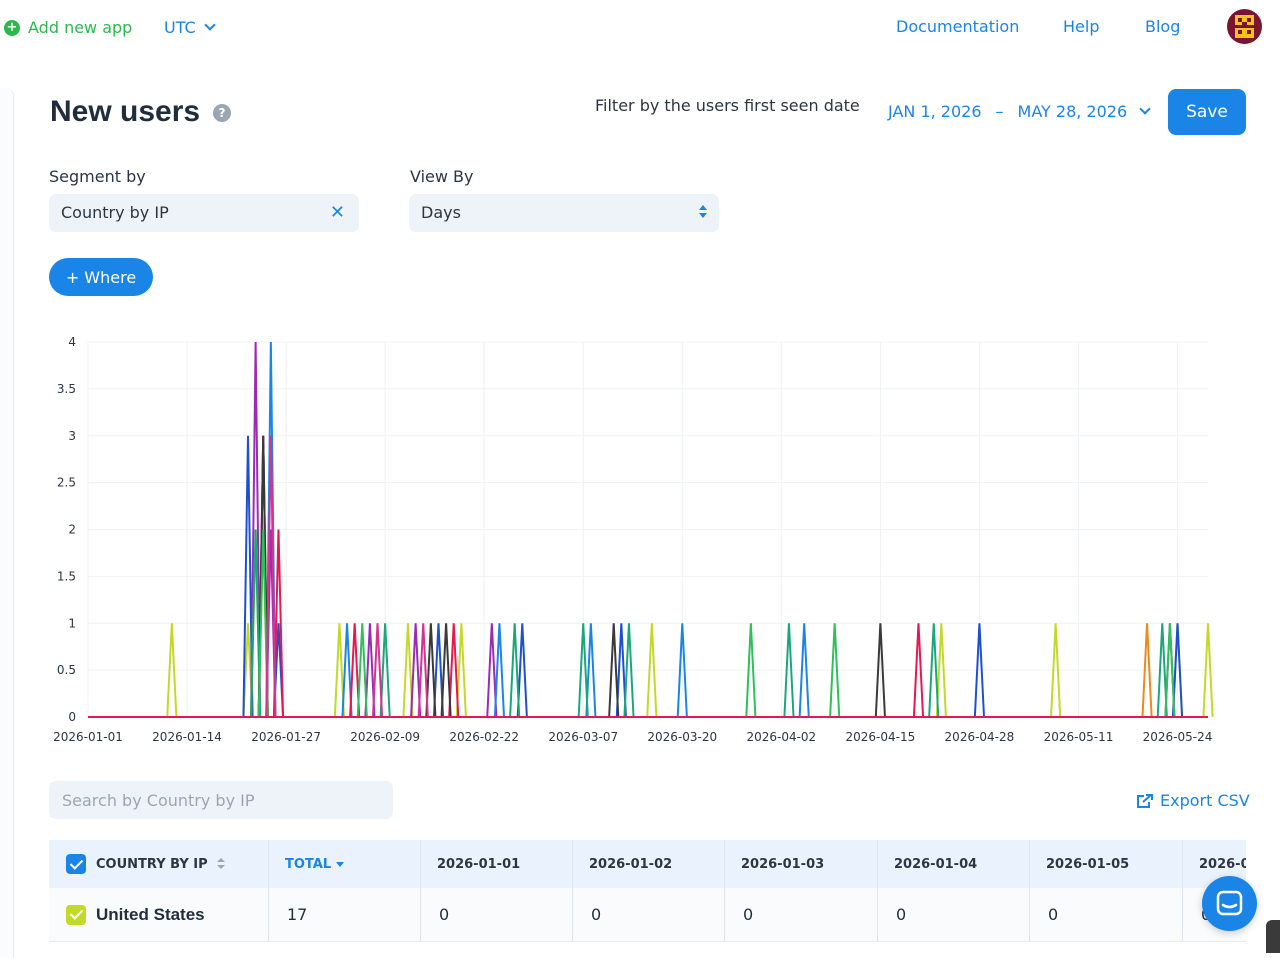 The image size is (1280, 958). What do you see at coordinates (340, 864) in the screenshot?
I see `sort-down-icon` at bounding box center [340, 864].